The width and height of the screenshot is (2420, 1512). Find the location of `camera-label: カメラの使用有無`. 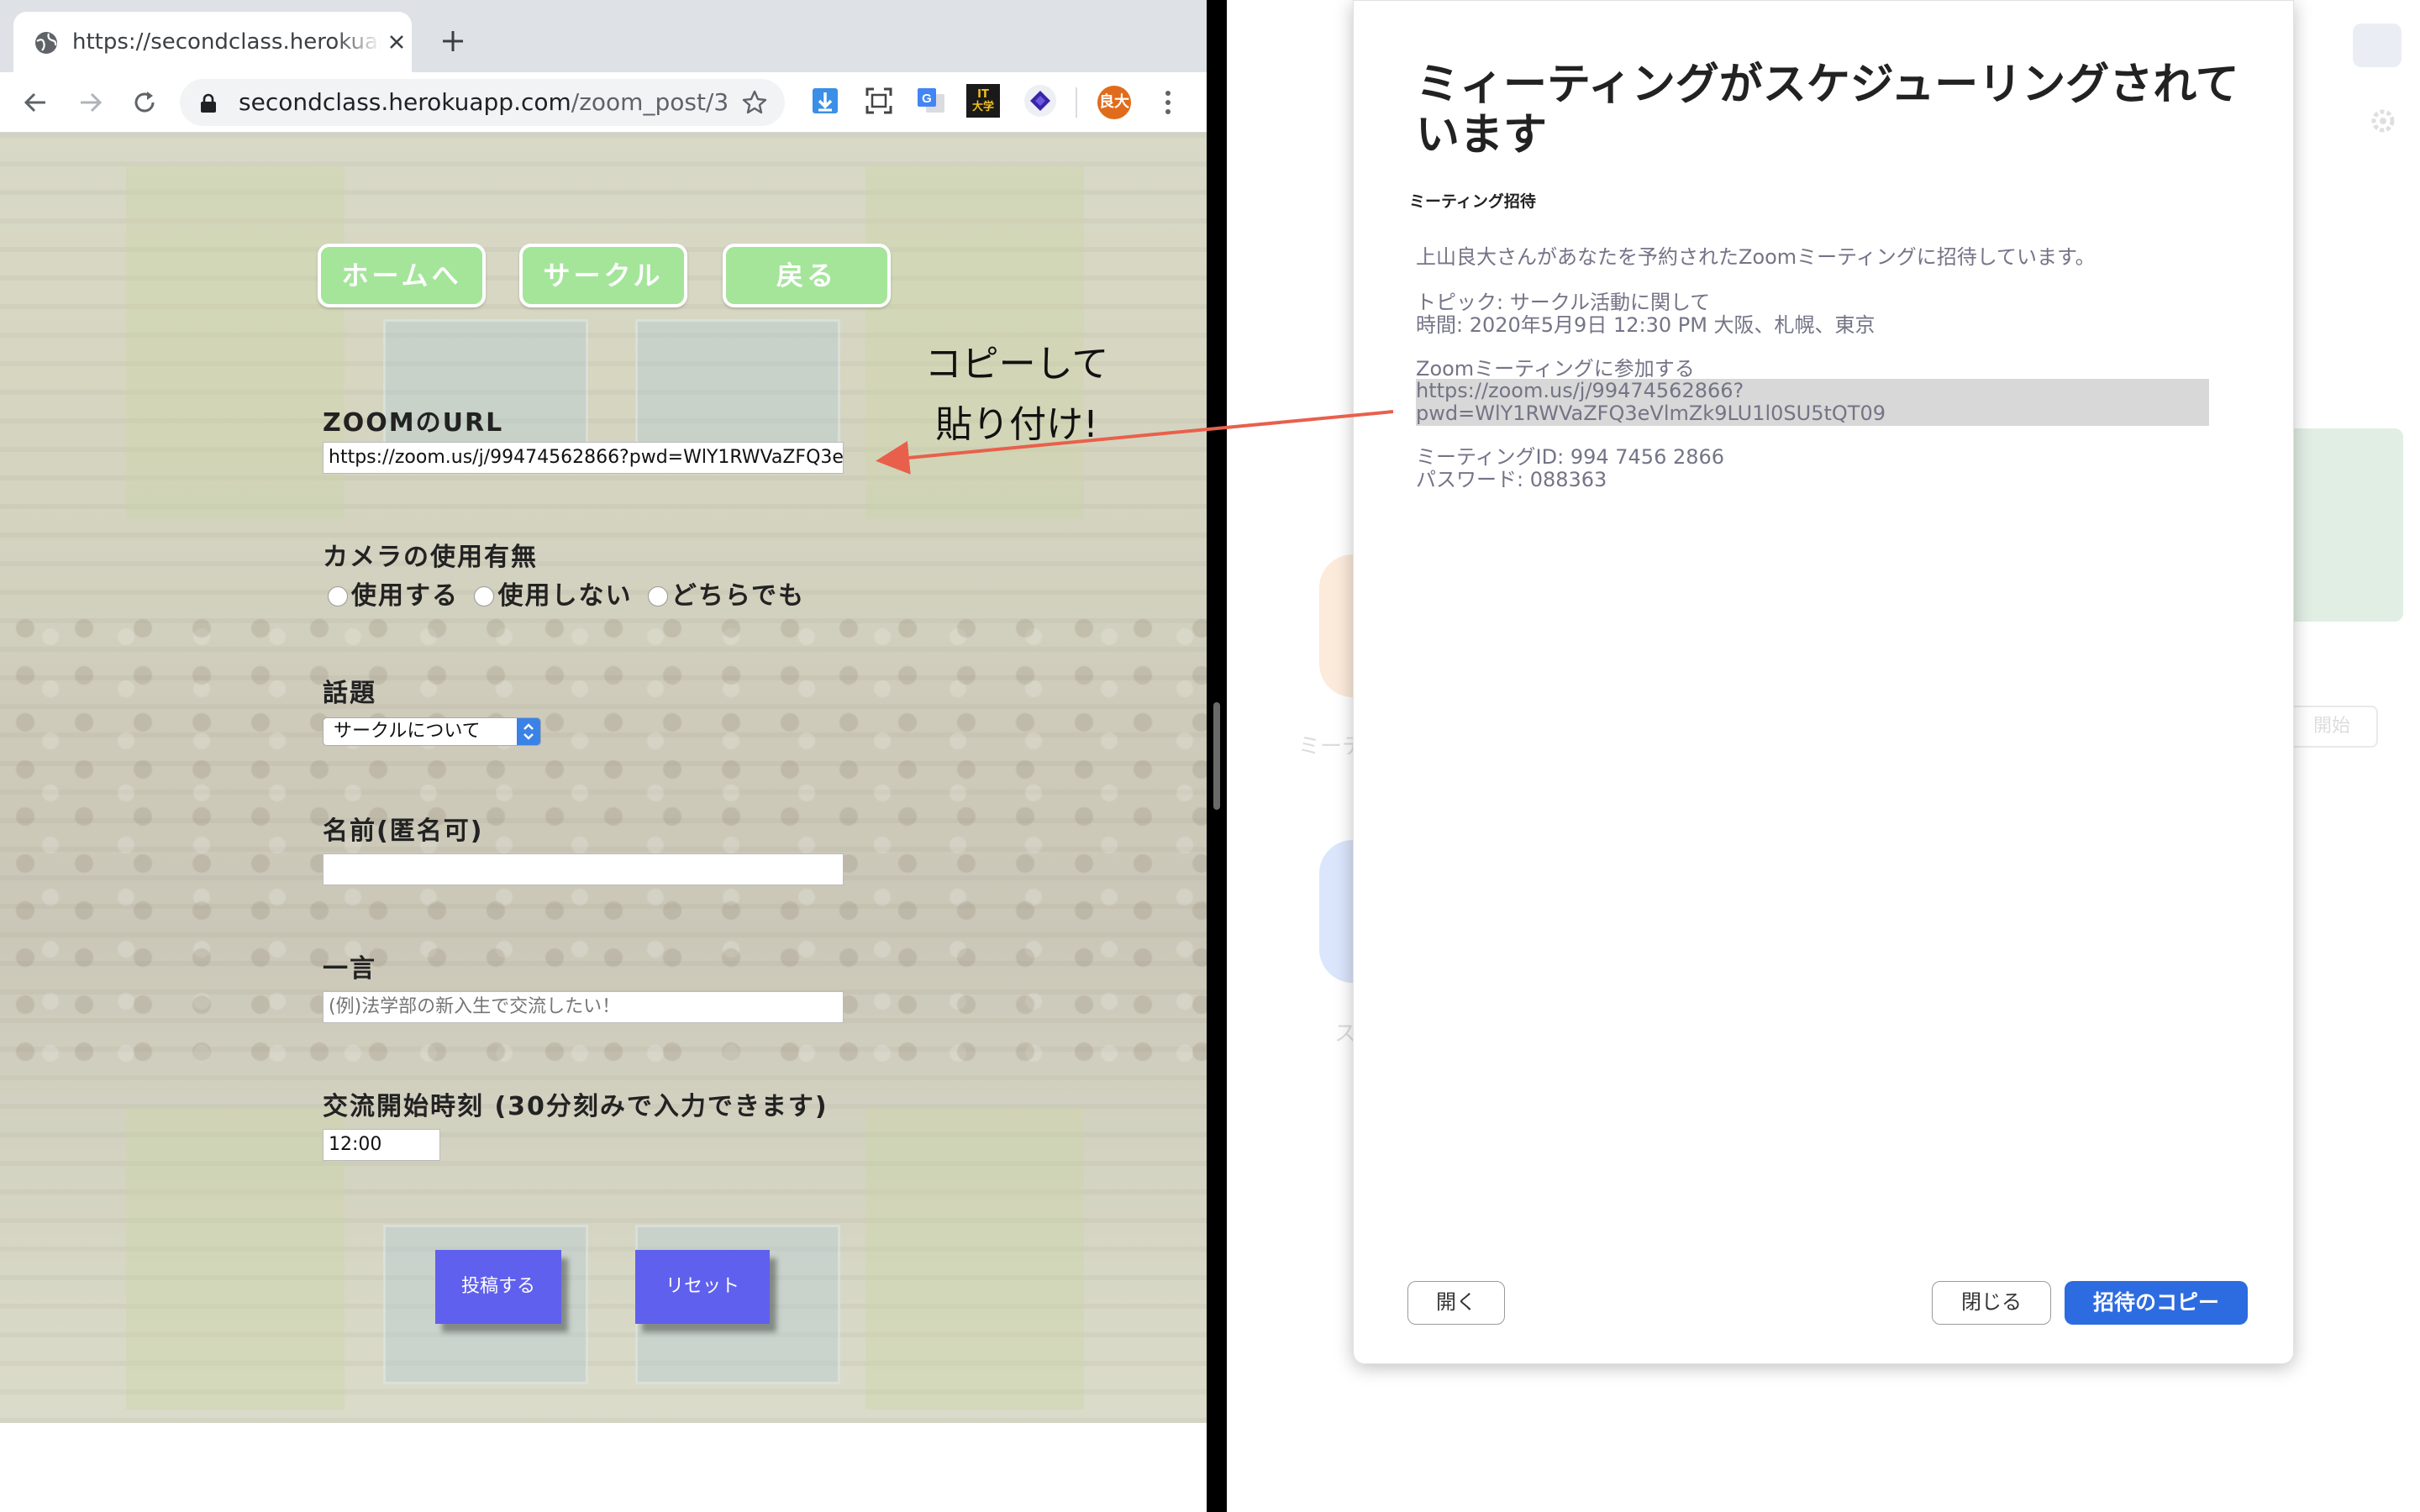

camera-label: カメラの使用有無 is located at coordinates (431, 557).